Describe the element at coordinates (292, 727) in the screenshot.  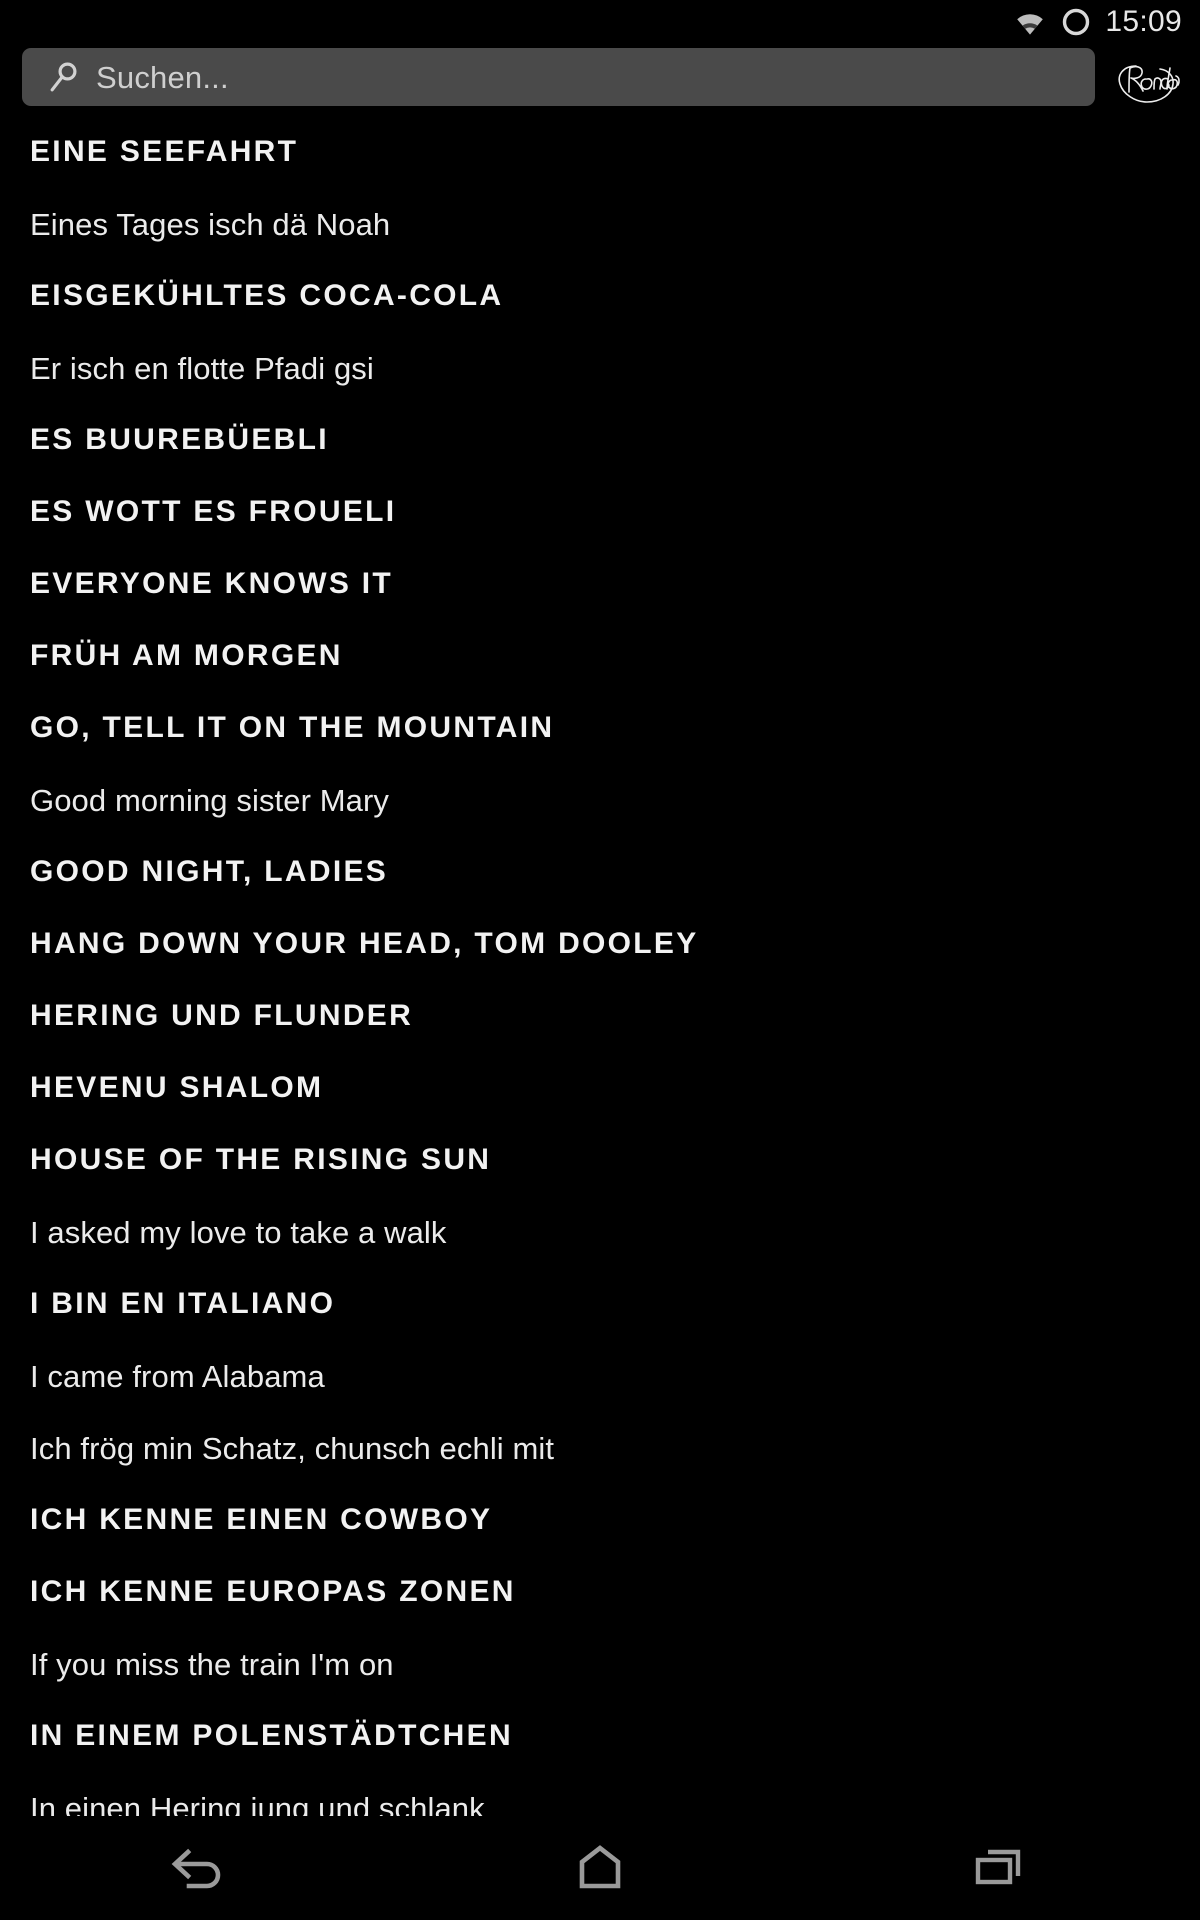
I see `song-title: GO, TELL IT ON THE MOUNTAIN` at that location.